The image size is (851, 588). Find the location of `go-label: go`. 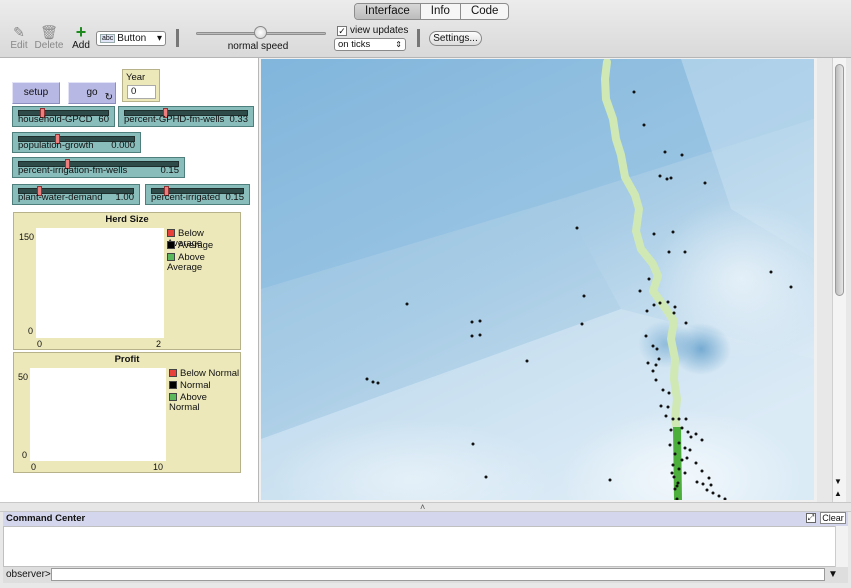

go-label: go is located at coordinates (92, 92).